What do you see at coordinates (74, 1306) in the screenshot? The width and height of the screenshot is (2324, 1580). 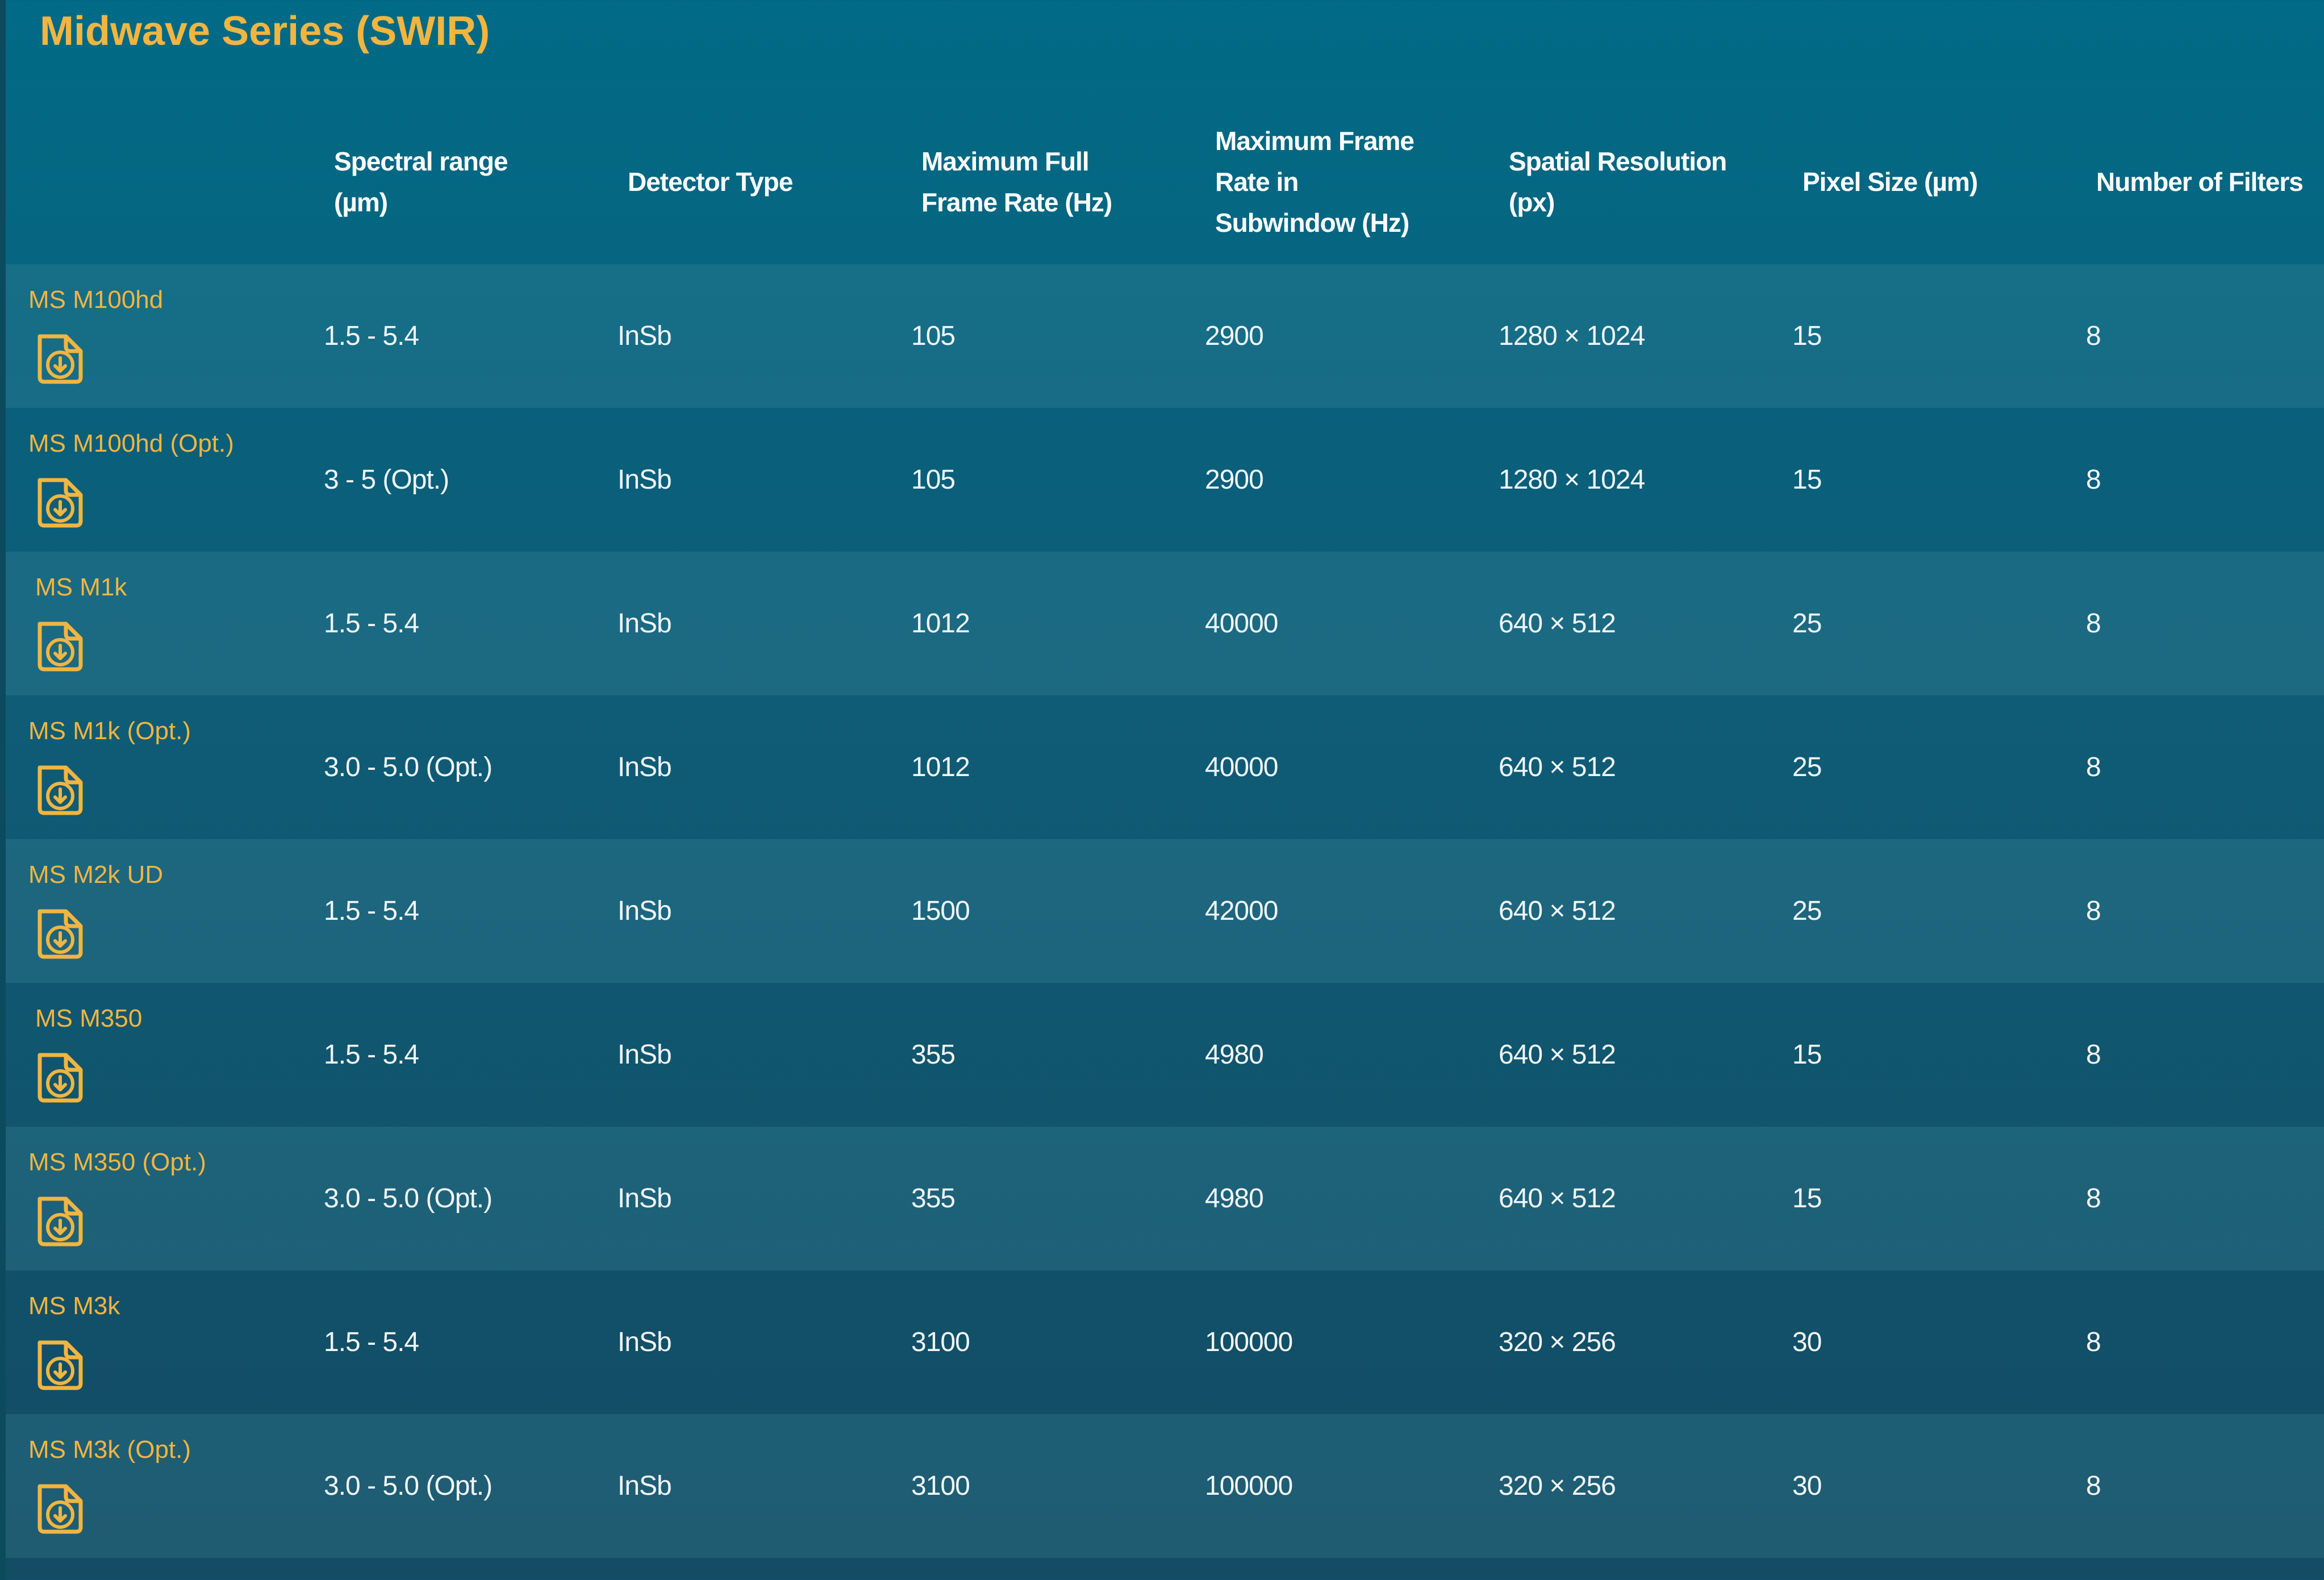 I see `model-name: MS M3k` at bounding box center [74, 1306].